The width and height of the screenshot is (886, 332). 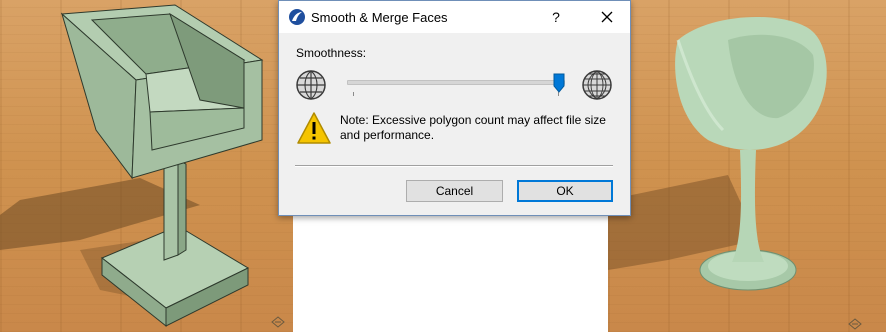 I want to click on globe-high-poly-icon, so click(x=597, y=85).